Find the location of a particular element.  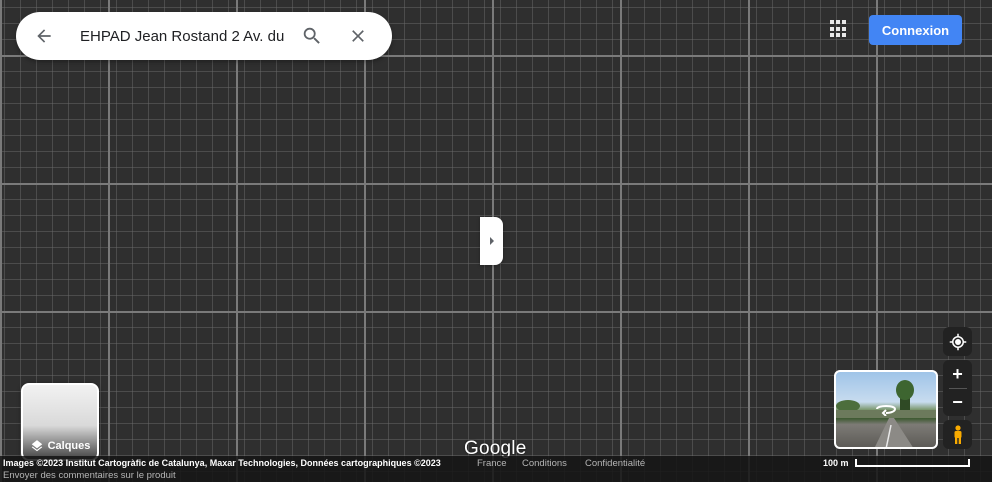

layers-label: Calques is located at coordinates (69, 446).